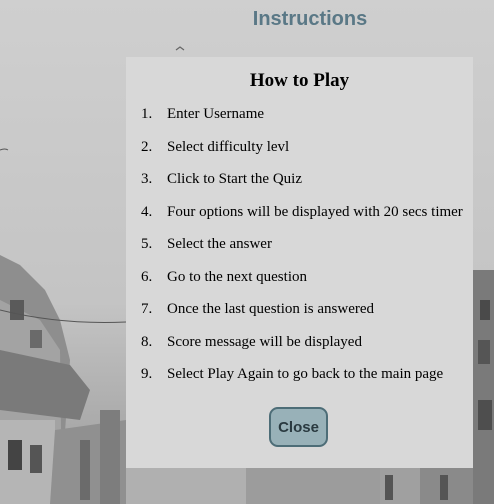  I want to click on step-text: Enter Username, so click(216, 114).